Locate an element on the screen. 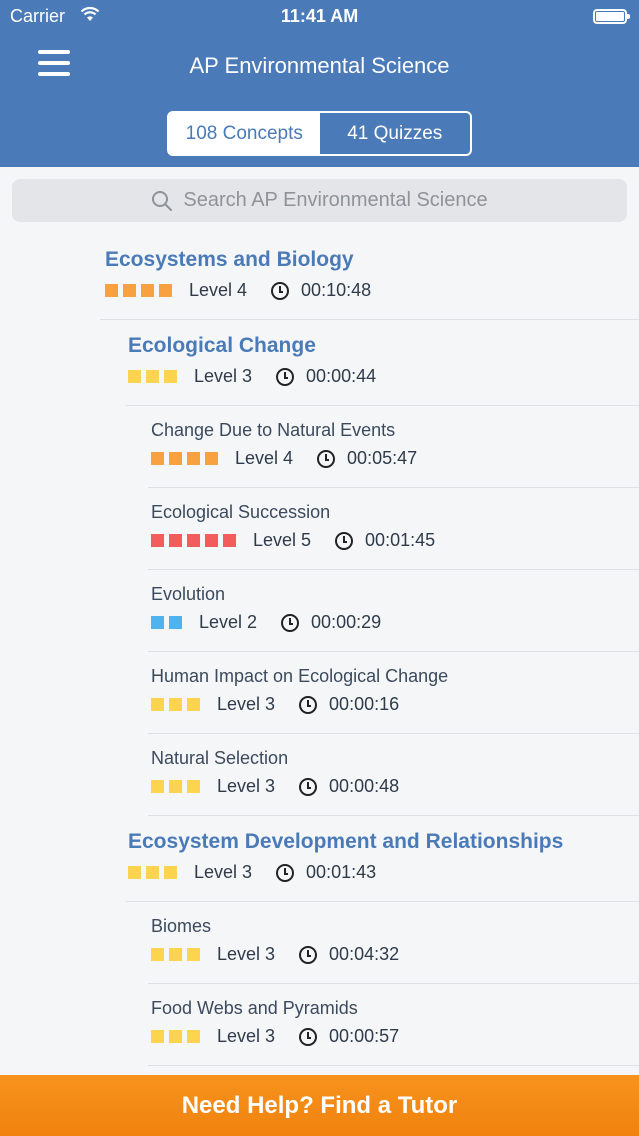  search-input: Search AP Environmental Science is located at coordinates (319, 200).